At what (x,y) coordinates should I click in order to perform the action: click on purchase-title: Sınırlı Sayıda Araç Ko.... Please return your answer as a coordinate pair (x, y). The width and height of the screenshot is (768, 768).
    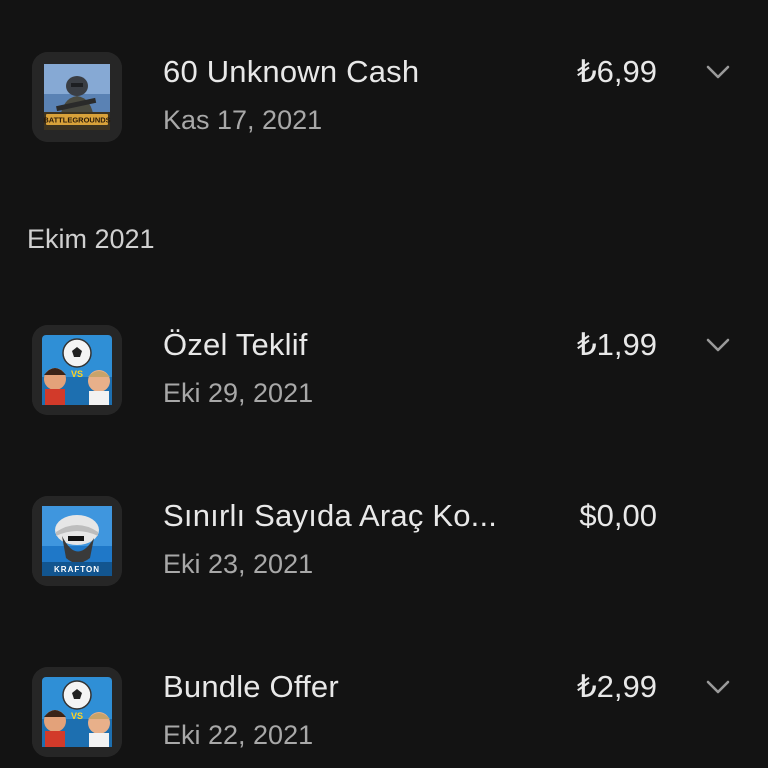
    Looking at the image, I should click on (330, 515).